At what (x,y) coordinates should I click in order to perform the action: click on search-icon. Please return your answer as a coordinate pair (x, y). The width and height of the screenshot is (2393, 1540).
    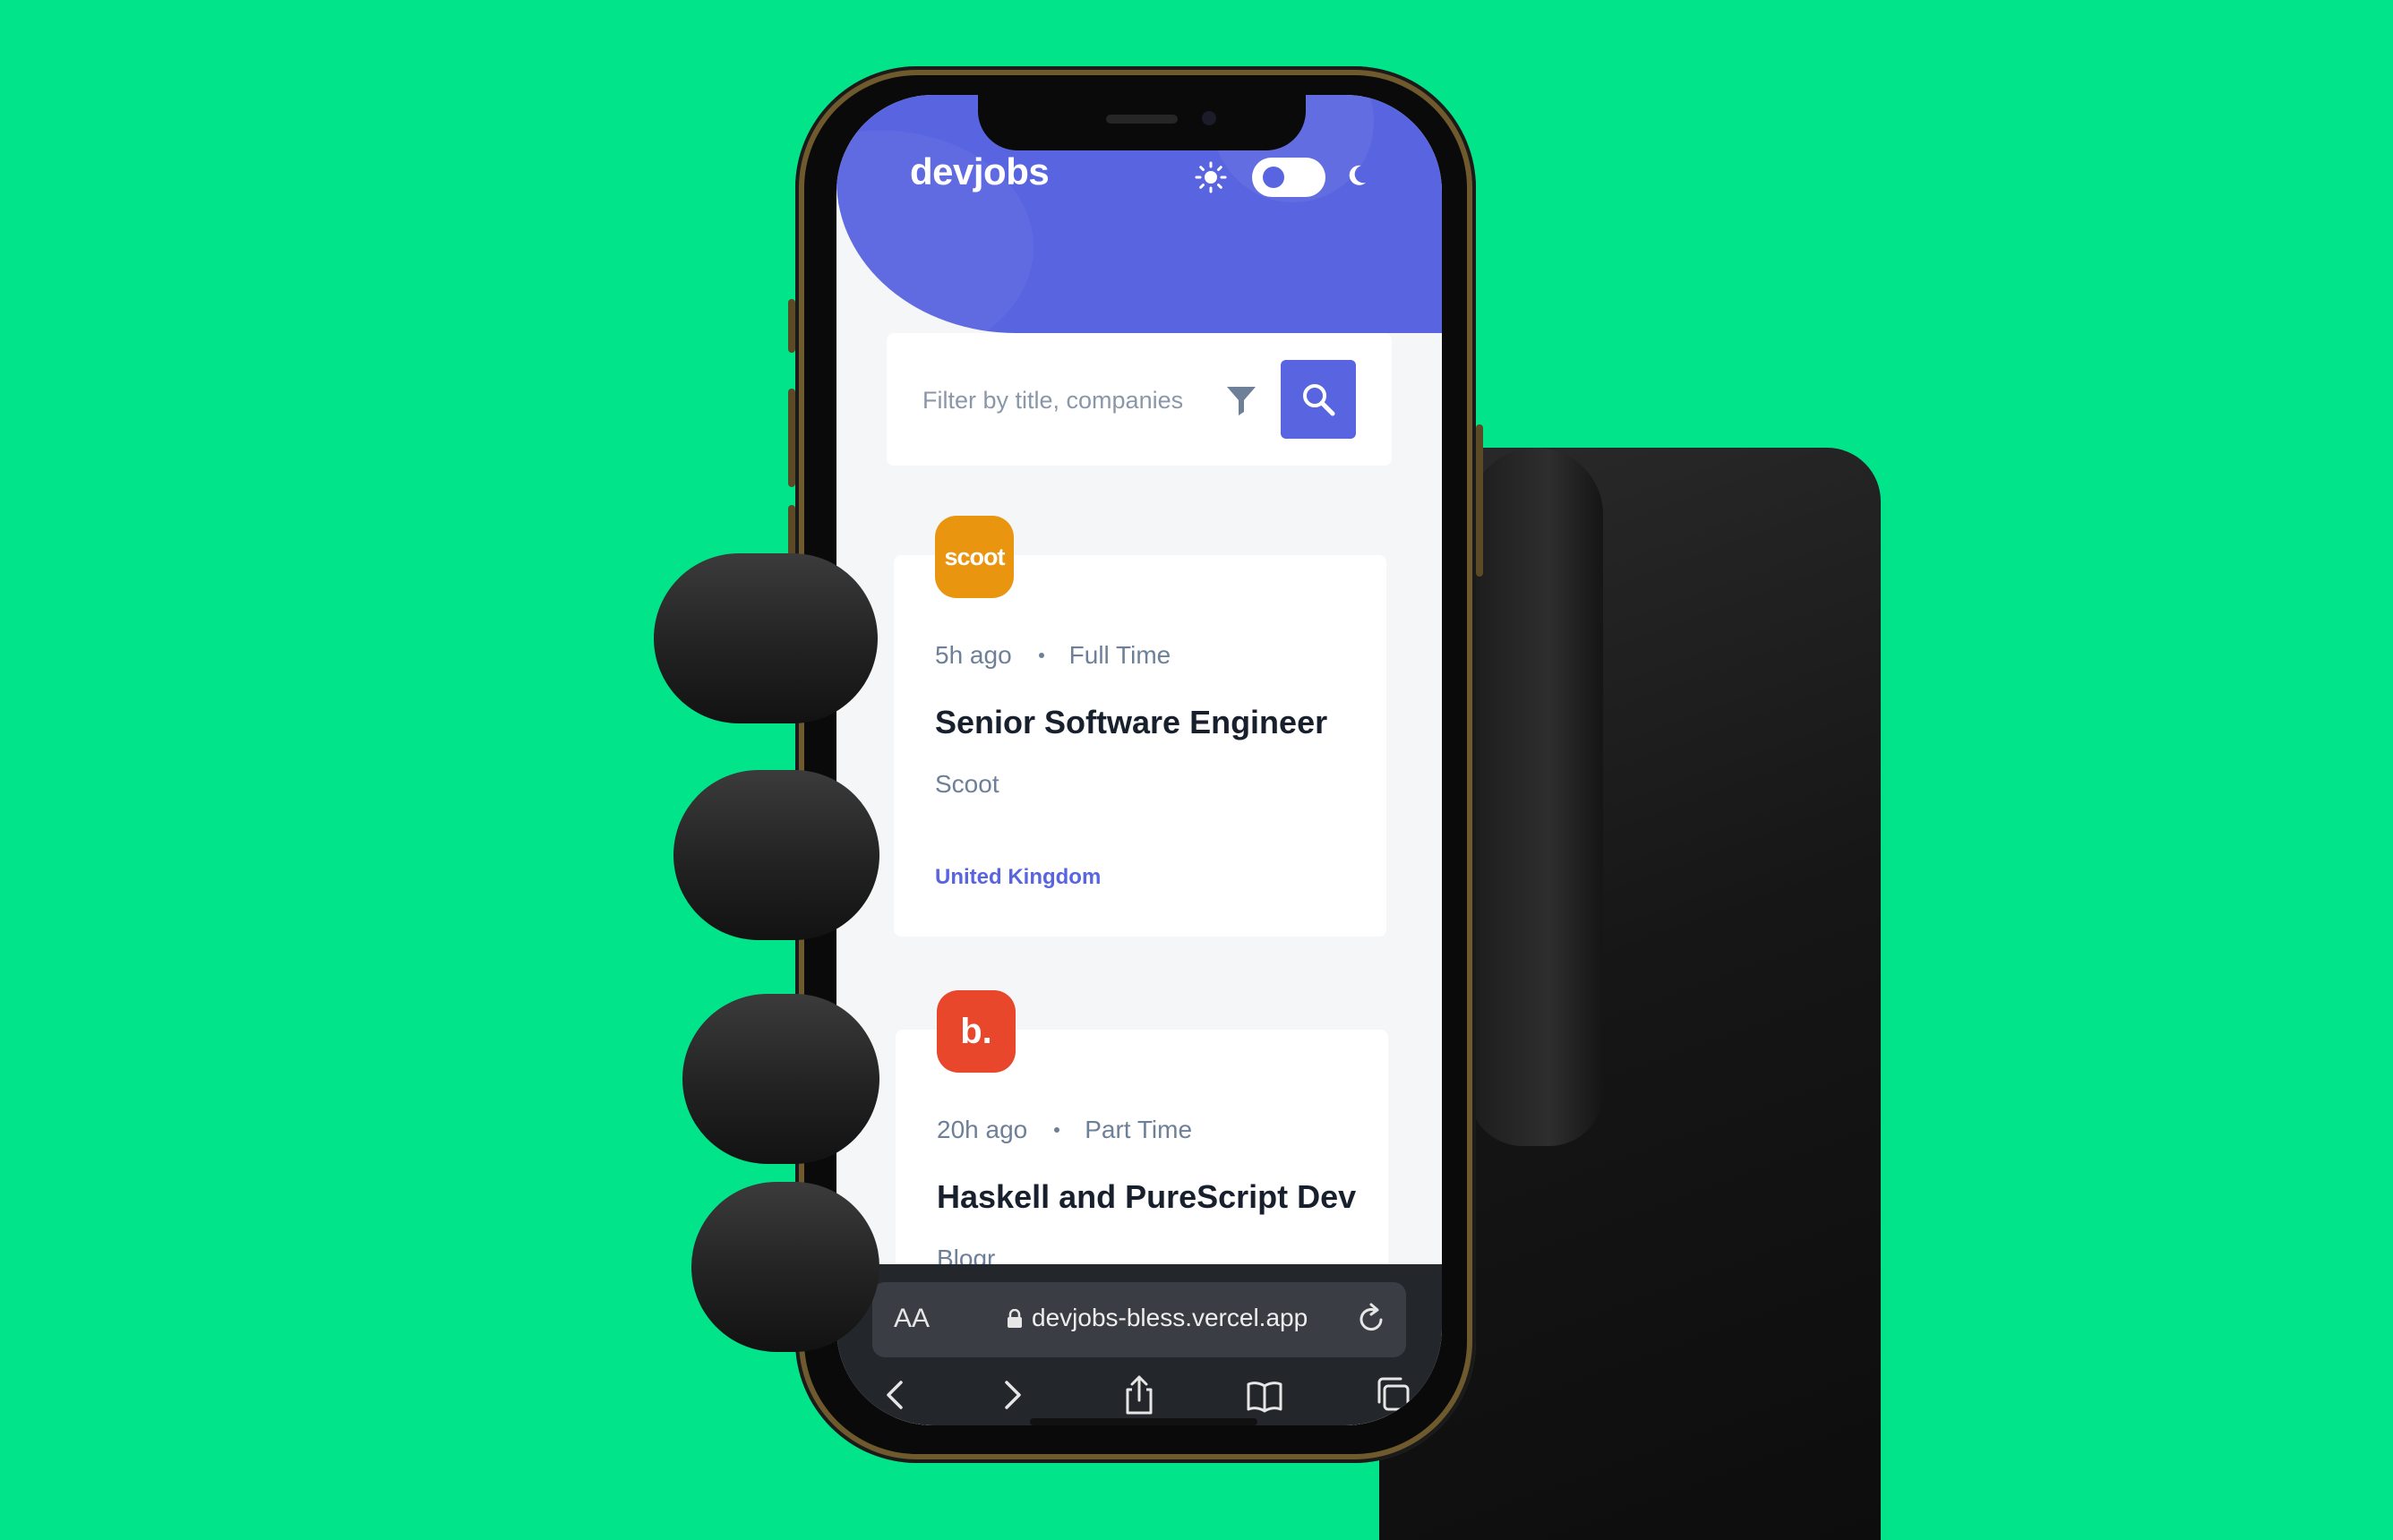
    Looking at the image, I should click on (1319, 400).